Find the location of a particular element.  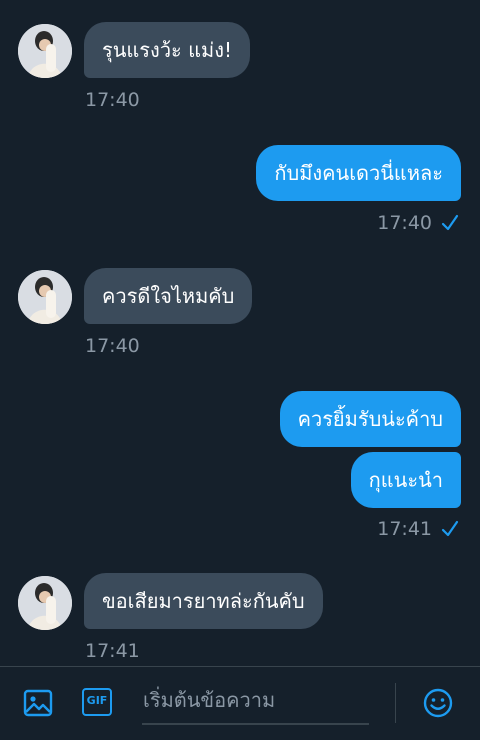

message-text: ขอเสียมารยาทล่ะกันคับ is located at coordinates (203, 601).